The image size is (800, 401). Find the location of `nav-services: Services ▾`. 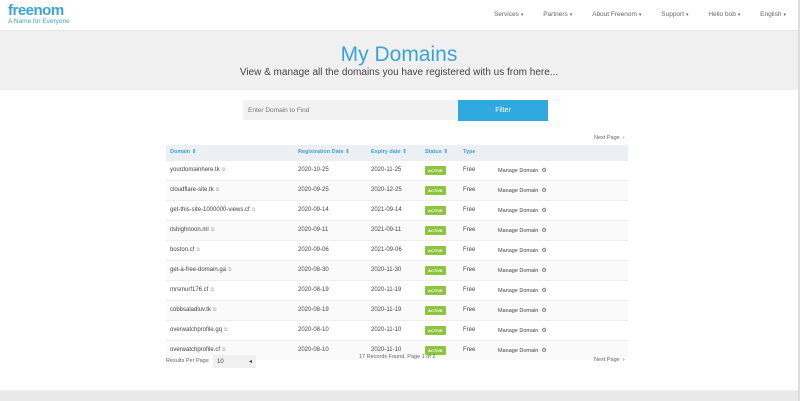

nav-services: Services ▾ is located at coordinates (504, 14).